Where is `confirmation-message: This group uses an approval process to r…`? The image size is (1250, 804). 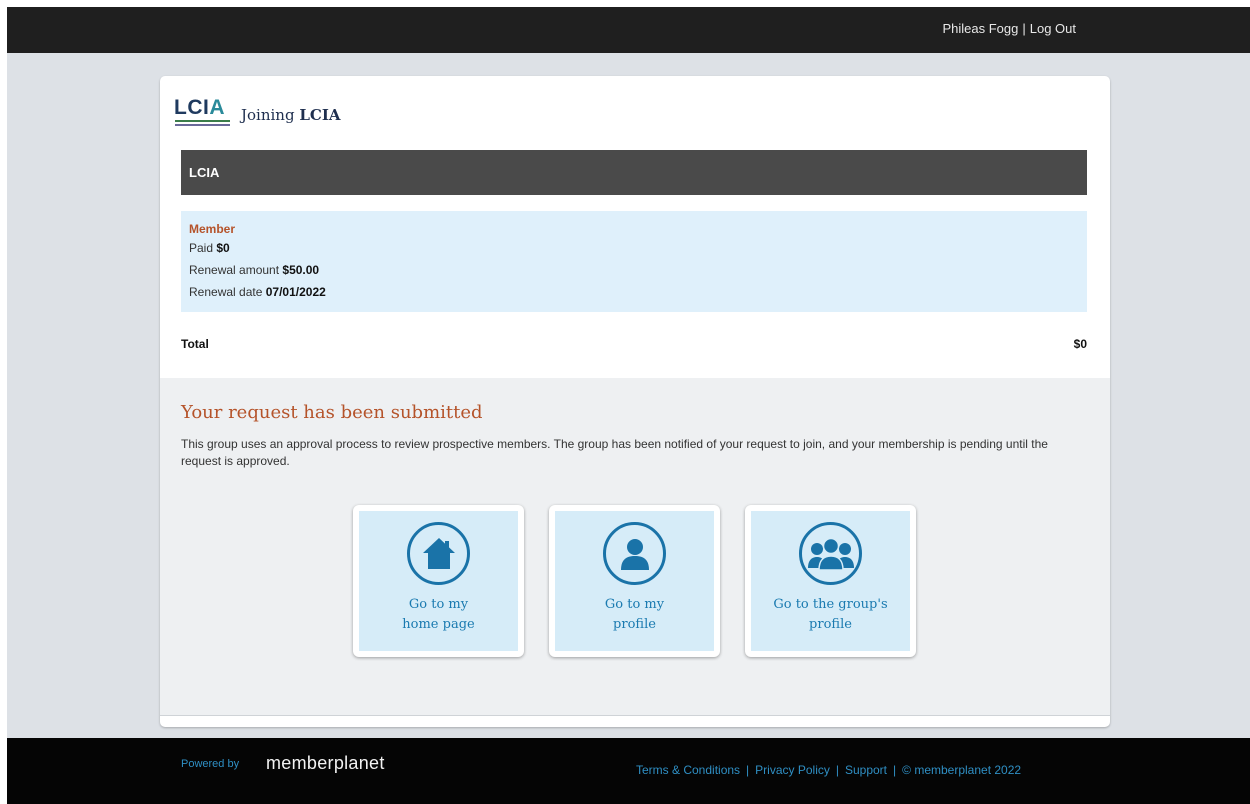
confirmation-message: This group uses an approval process to r… is located at coordinates (614, 452).